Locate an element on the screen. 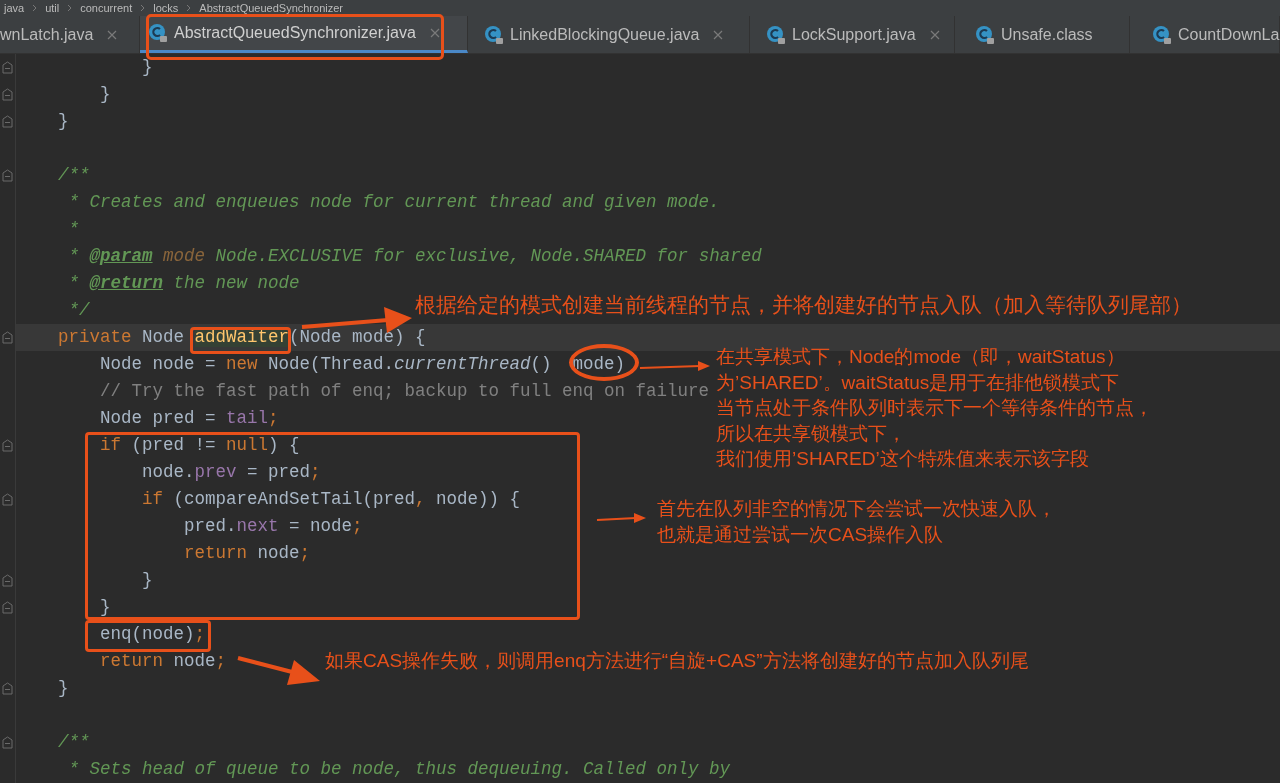 The image size is (1280, 783). code-line: * @param mode Node.EXCLUSIVE for exclusive, Node.SHARED for shared is located at coordinates (415, 256).